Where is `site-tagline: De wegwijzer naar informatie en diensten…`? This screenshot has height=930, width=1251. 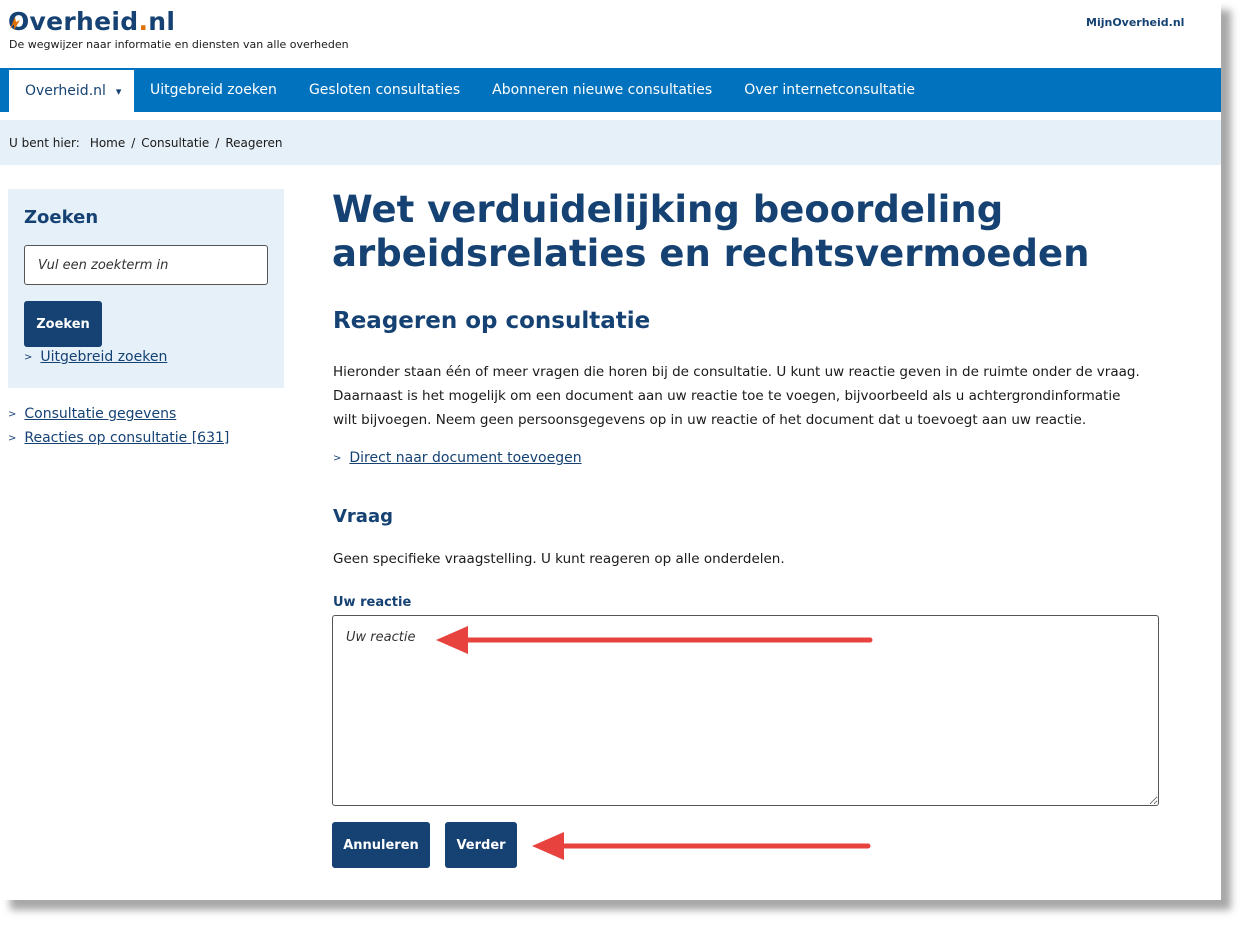
site-tagline: De wegwijzer naar informatie en diensten… is located at coordinates (179, 44).